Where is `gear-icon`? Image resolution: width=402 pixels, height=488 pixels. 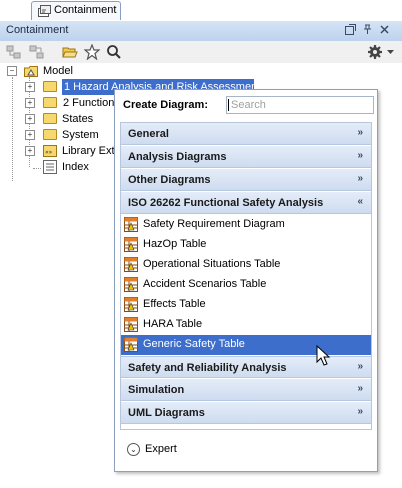
gear-icon is located at coordinates (375, 52).